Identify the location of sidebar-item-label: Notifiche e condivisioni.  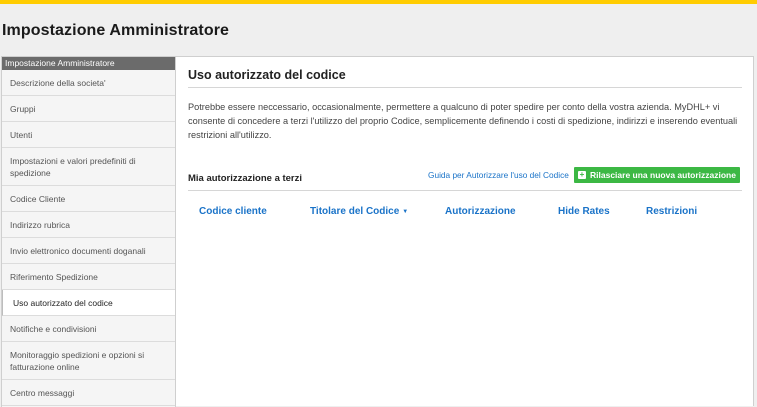
(53, 328).